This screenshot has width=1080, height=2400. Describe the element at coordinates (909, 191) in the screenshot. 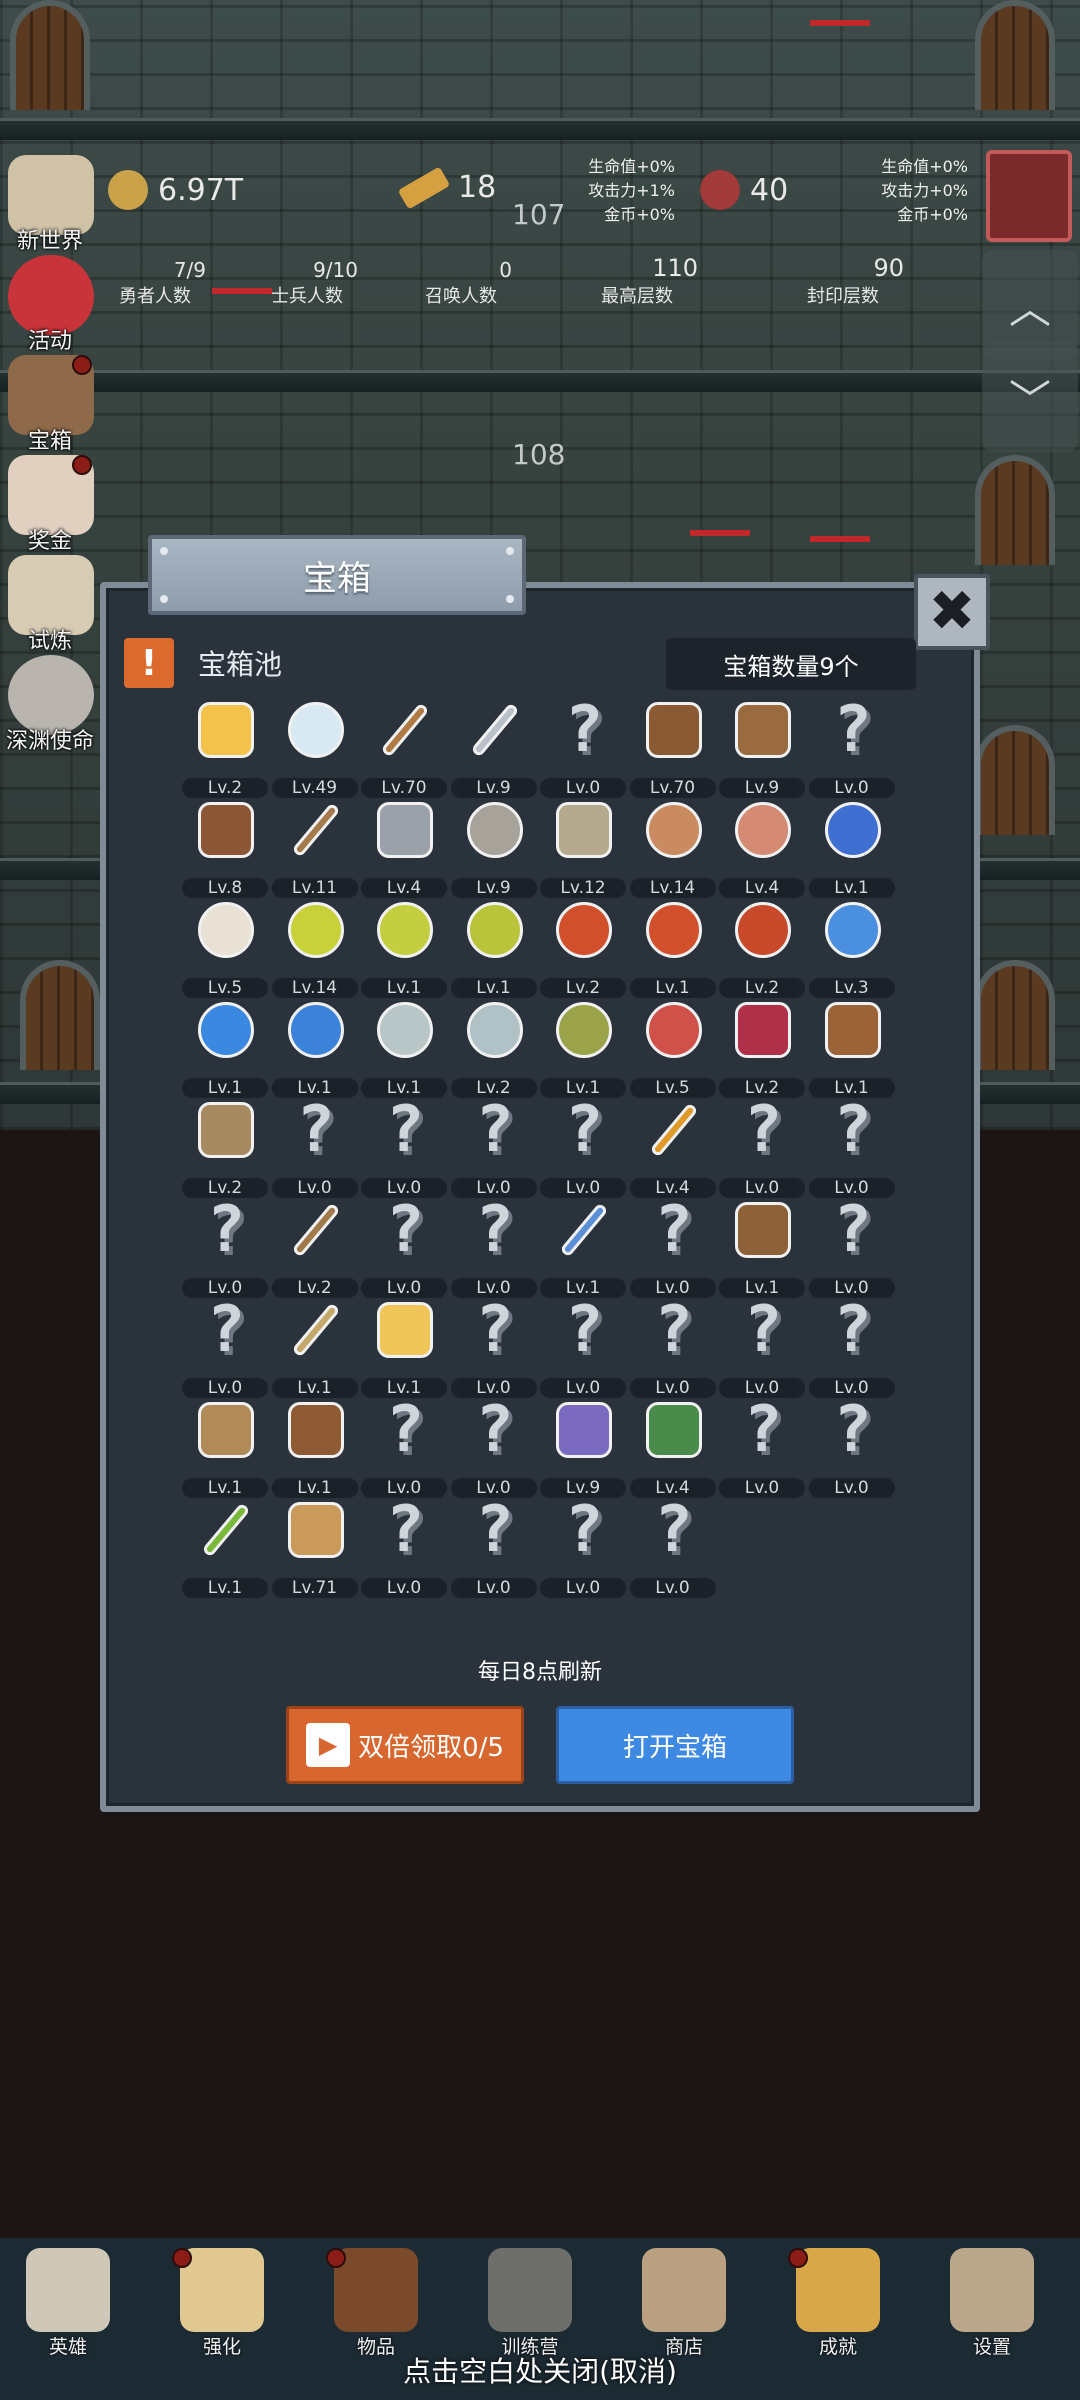

I see `right-bonus-stats: 生命值+0% 攻击力+0% 金币+0%` at that location.